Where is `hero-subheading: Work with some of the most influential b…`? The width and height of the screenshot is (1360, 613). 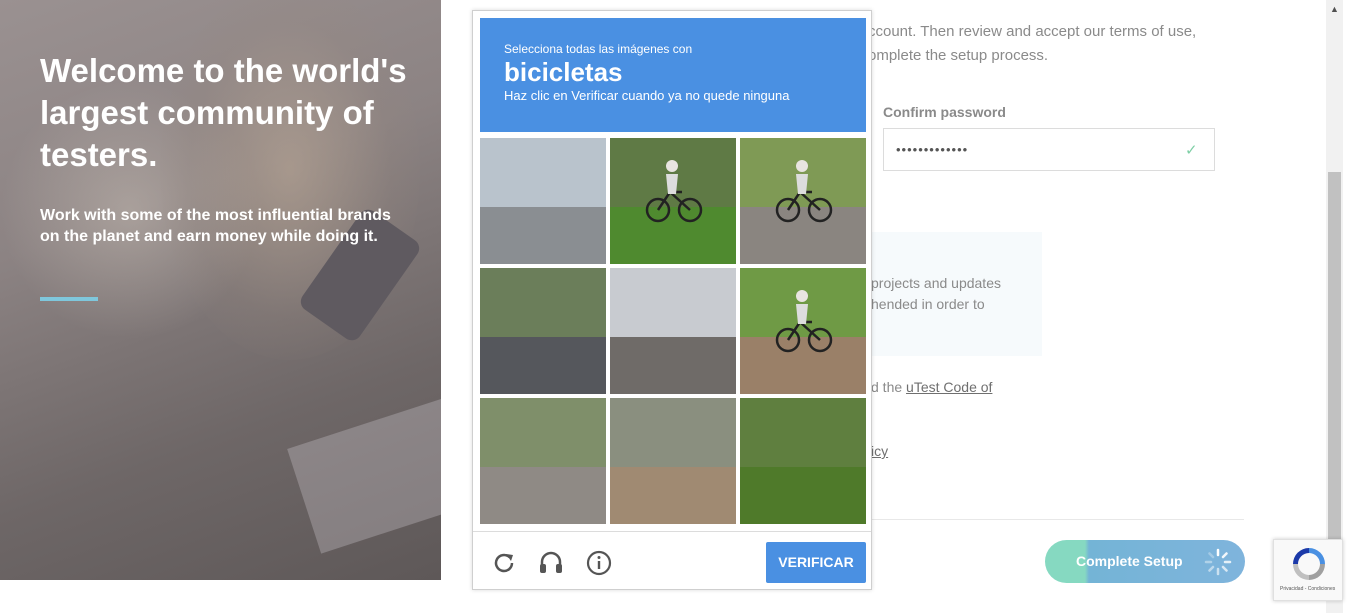 hero-subheading: Work with some of the most influential b… is located at coordinates (215, 226).